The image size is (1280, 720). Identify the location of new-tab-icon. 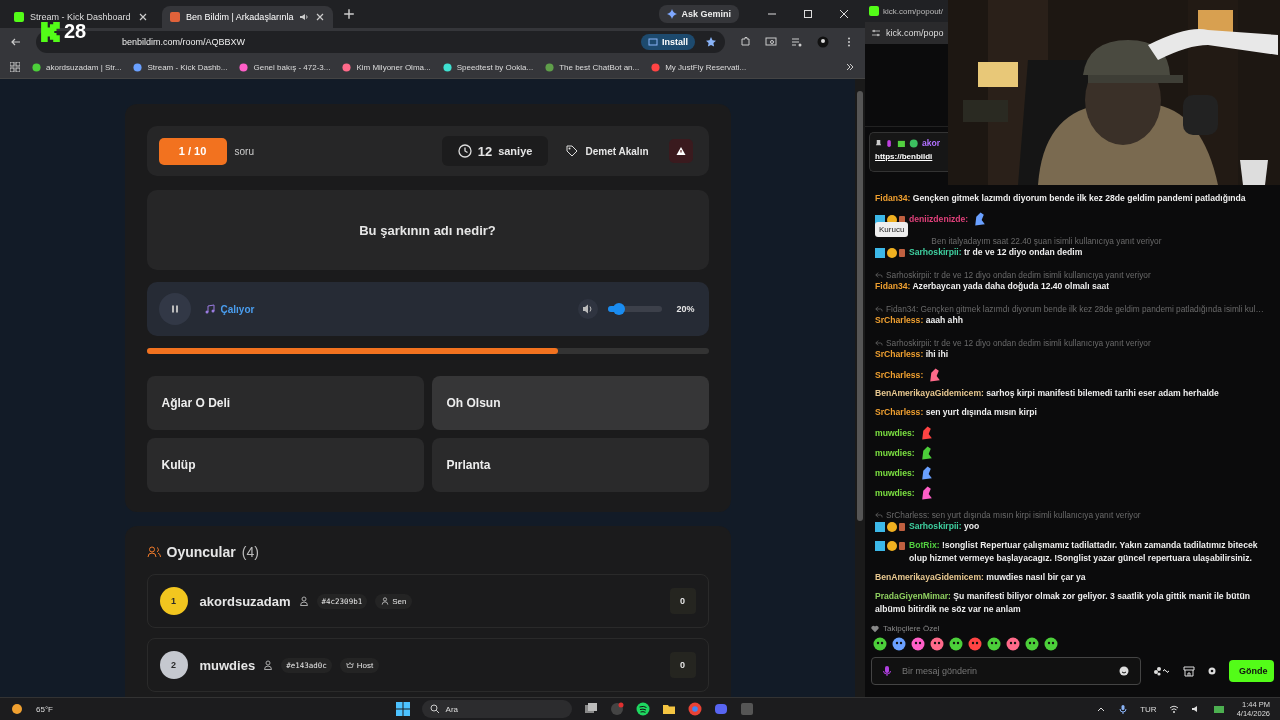
(349, 14).